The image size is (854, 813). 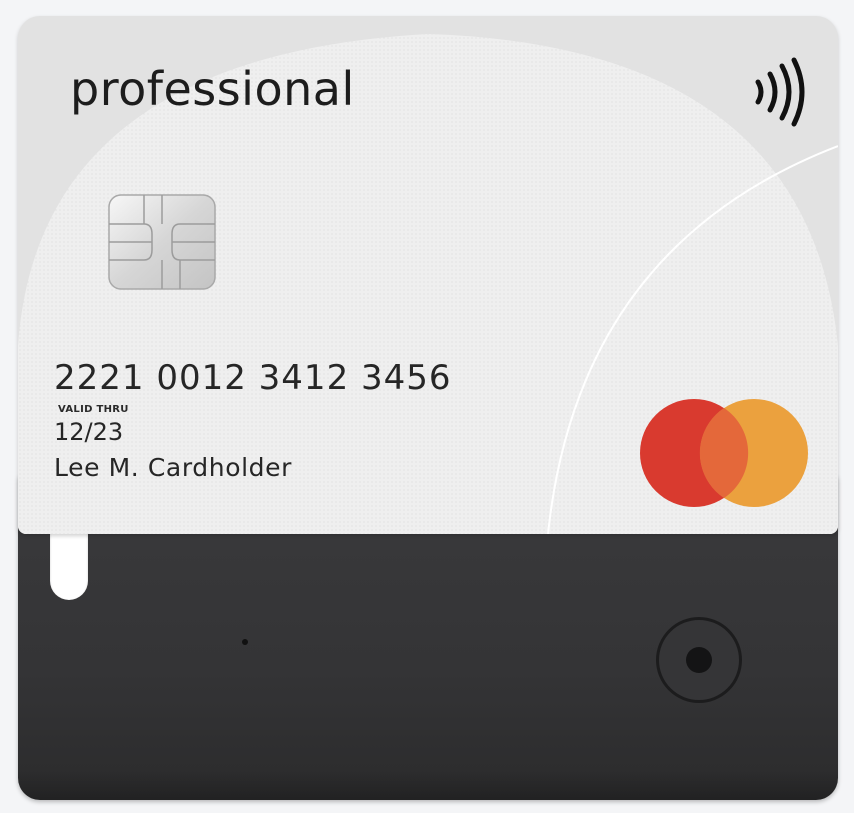 What do you see at coordinates (93, 409) in the screenshot?
I see `valid-thru-label: VALID THRU` at bounding box center [93, 409].